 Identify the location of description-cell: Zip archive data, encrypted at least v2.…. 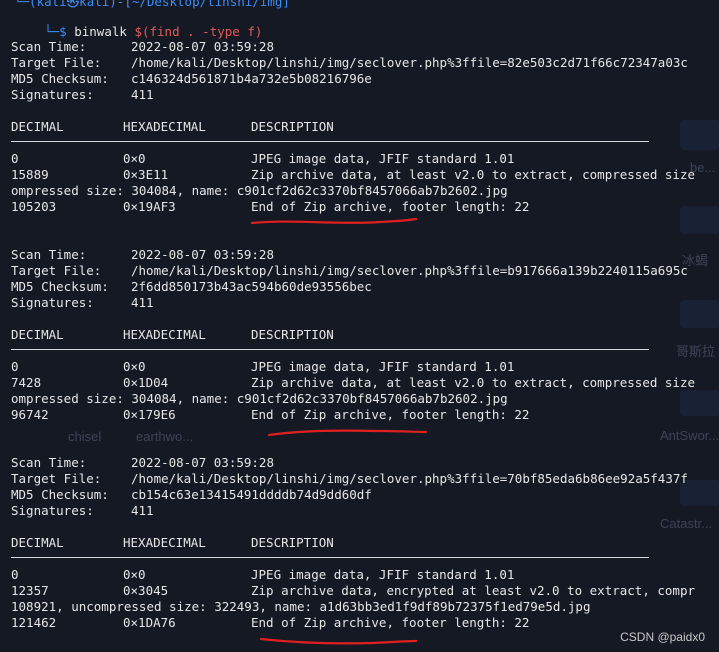
(473, 590).